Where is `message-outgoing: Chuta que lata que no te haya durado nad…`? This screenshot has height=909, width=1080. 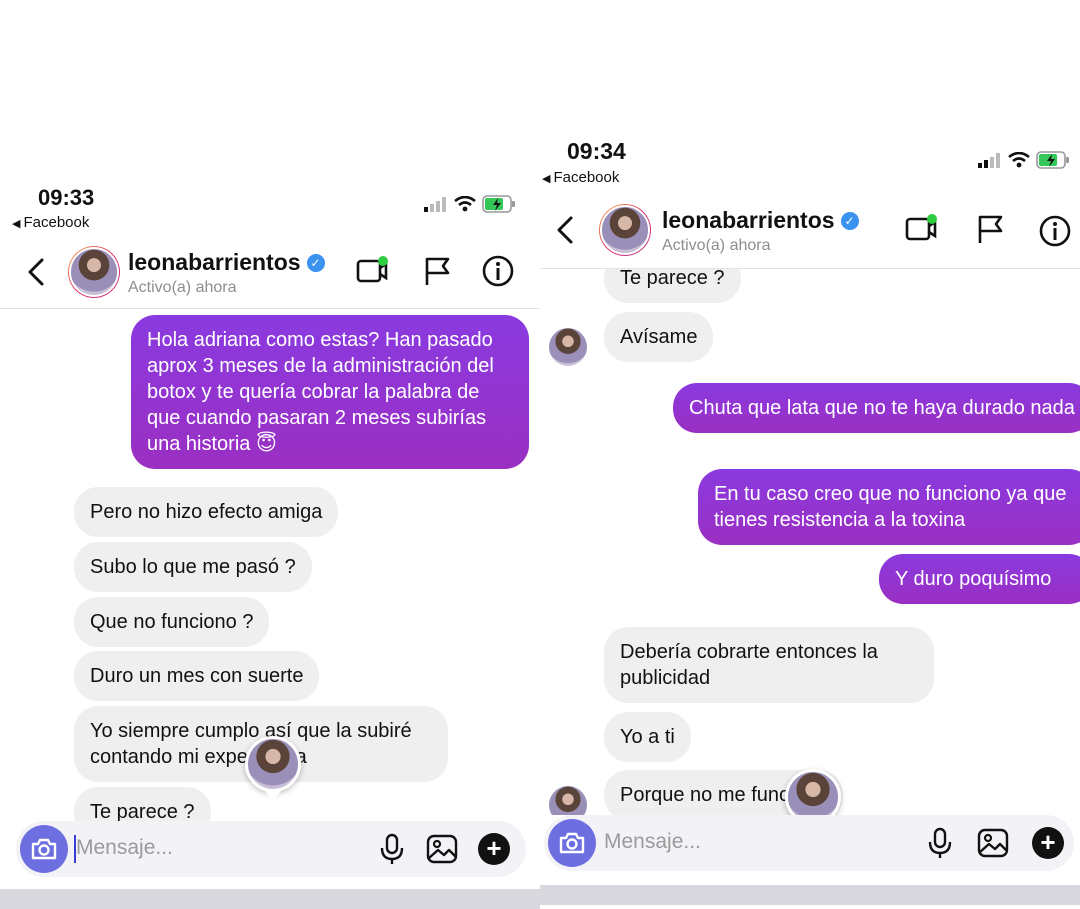
message-outgoing: Chuta que lata que no te haya durado nad… is located at coordinates (876, 408).